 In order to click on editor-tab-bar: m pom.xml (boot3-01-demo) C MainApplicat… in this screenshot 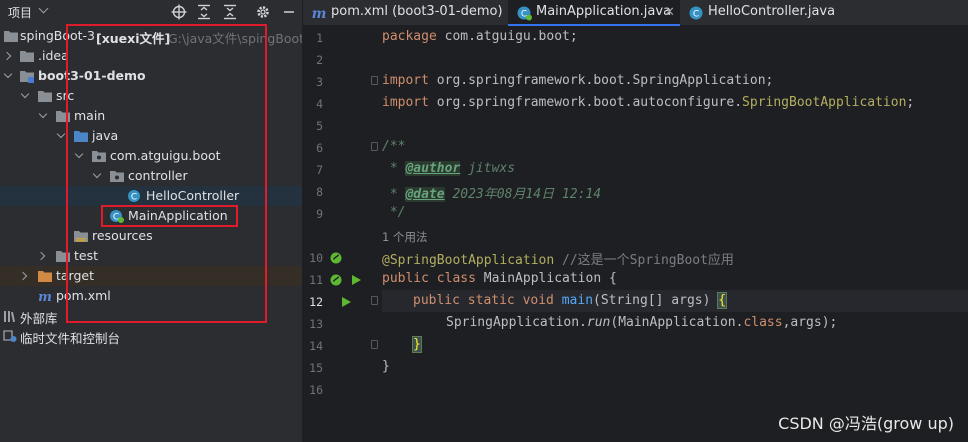, I will do `click(635, 13)`.